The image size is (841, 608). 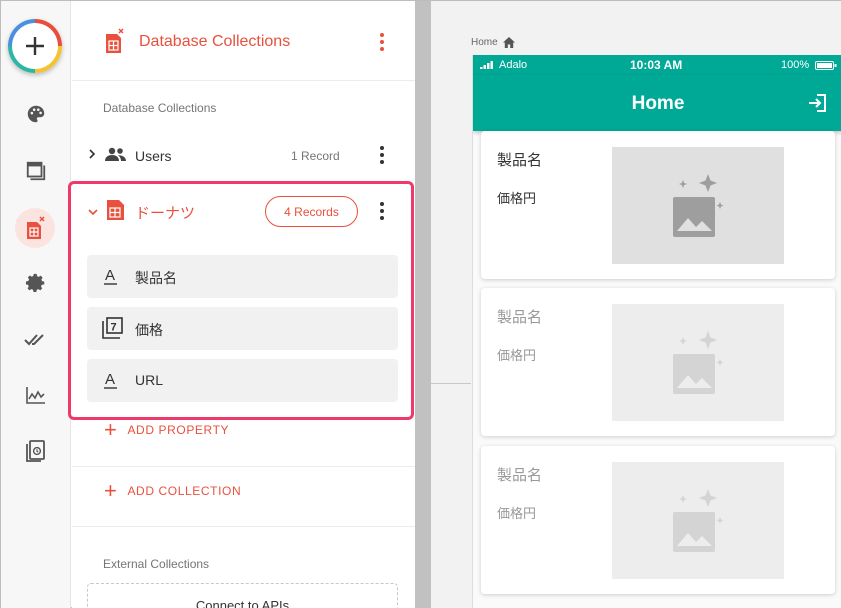 What do you see at coordinates (36, 304) in the screenshot?
I see `left-icon-rail` at bounding box center [36, 304].